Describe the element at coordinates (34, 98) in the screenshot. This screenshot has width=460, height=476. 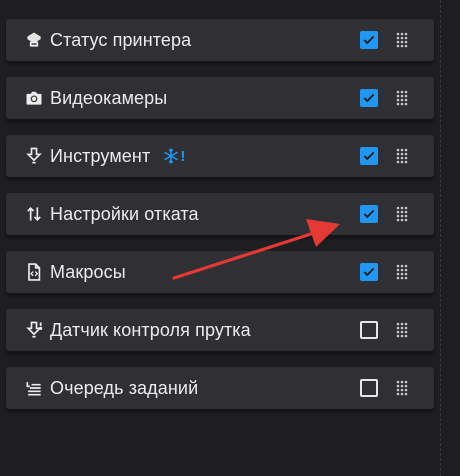
I see `camera-icon` at that location.